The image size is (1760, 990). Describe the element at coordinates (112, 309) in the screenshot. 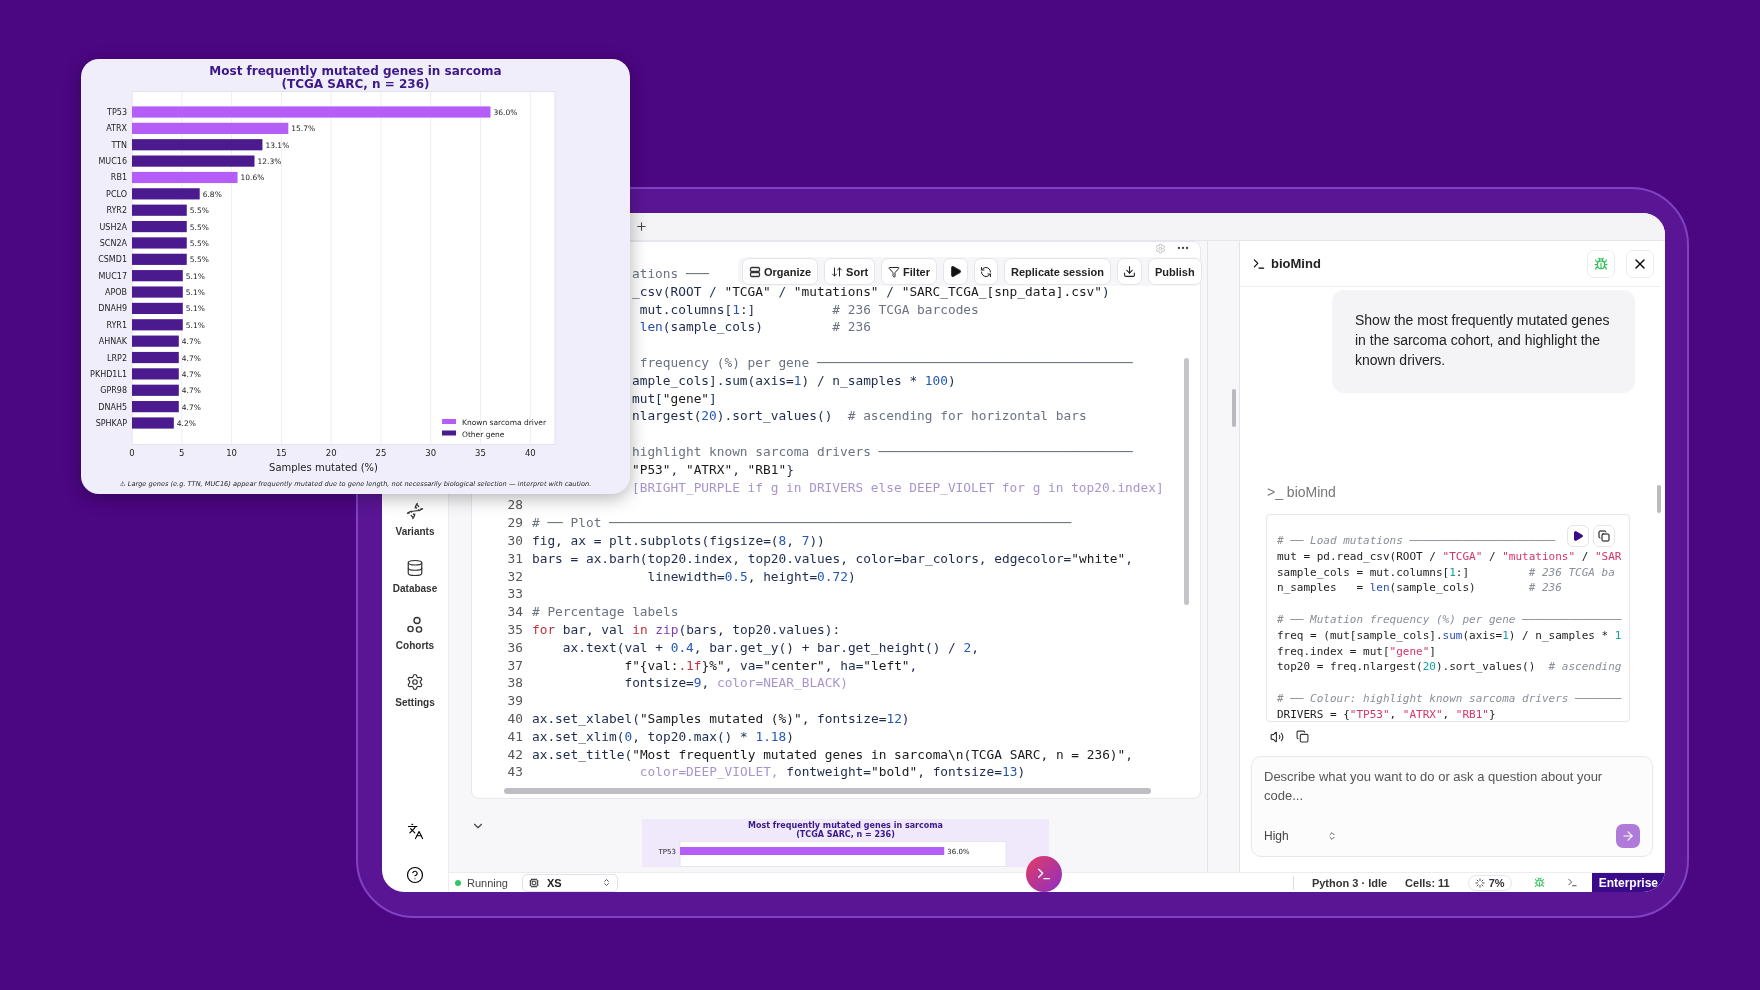

I see `category-label: DNAH9` at that location.